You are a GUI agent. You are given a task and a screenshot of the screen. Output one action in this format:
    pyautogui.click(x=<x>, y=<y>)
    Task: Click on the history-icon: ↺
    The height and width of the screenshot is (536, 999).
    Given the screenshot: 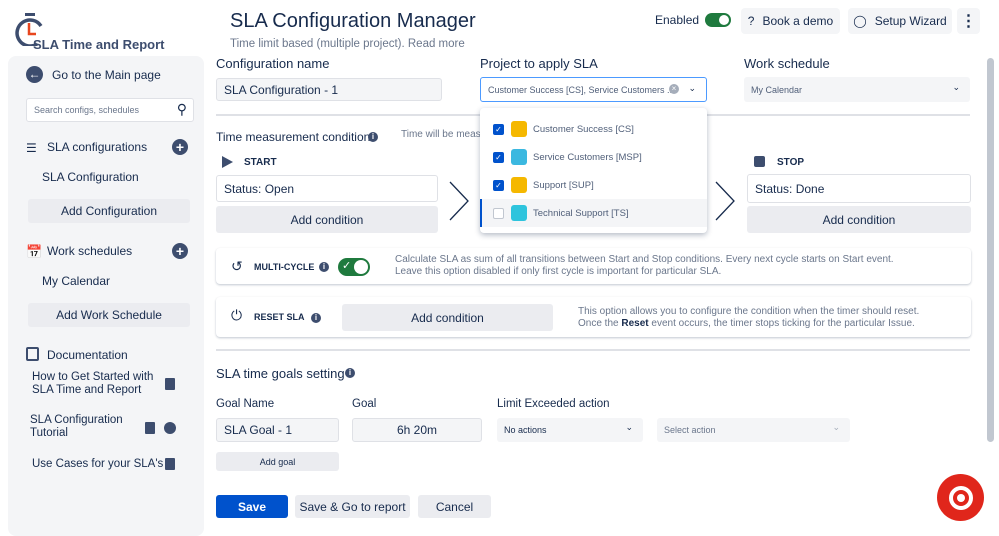 What is the action you would take?
    pyautogui.click(x=237, y=266)
    